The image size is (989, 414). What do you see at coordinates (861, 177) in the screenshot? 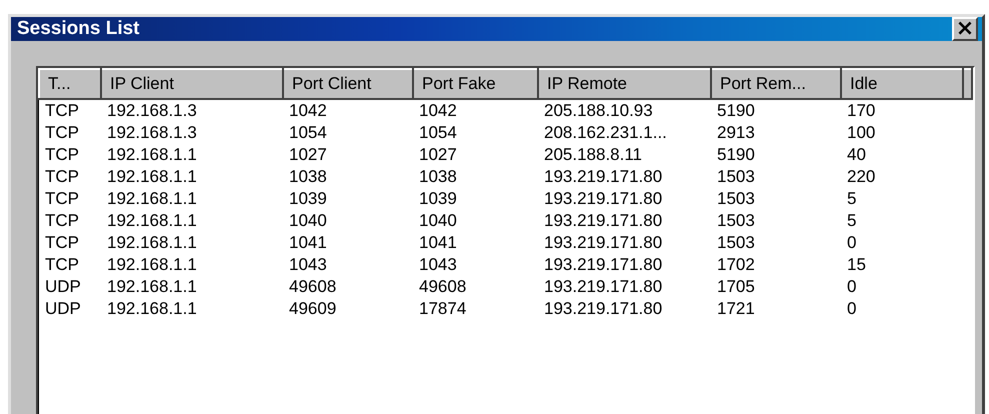
I see `table-cell-text: 220` at bounding box center [861, 177].